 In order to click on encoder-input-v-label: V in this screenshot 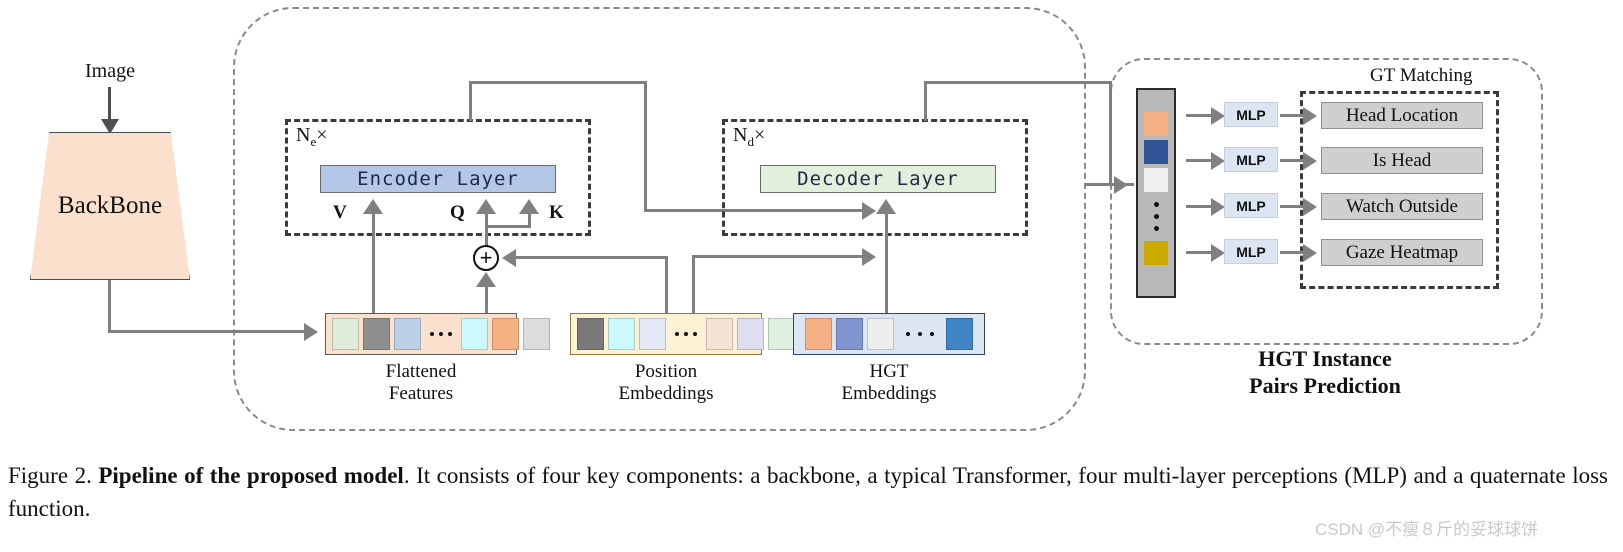, I will do `click(340, 212)`.